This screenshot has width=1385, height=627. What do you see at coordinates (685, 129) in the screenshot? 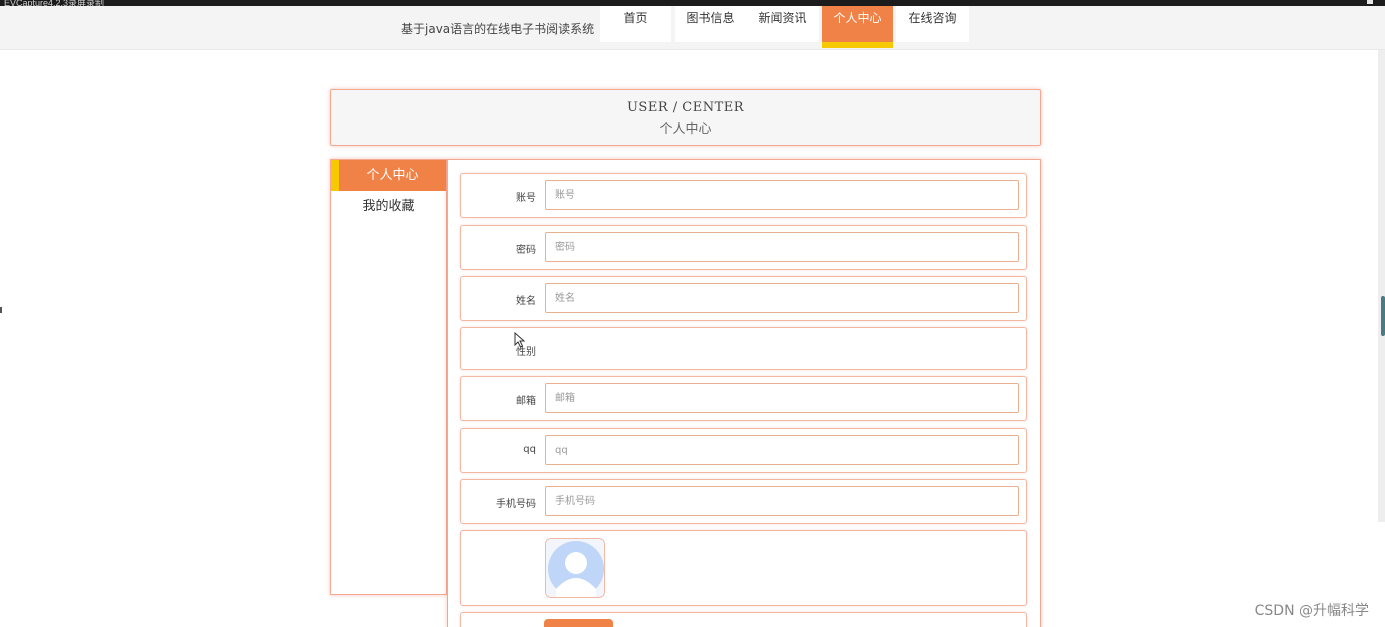
I see `page-title-cn: 个人中心` at bounding box center [685, 129].